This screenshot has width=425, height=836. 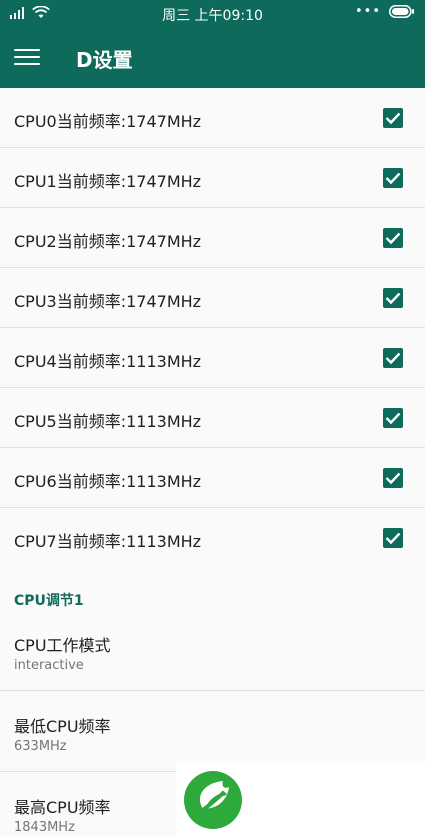 I want to click on cpu0-checkbox, so click(x=393, y=118).